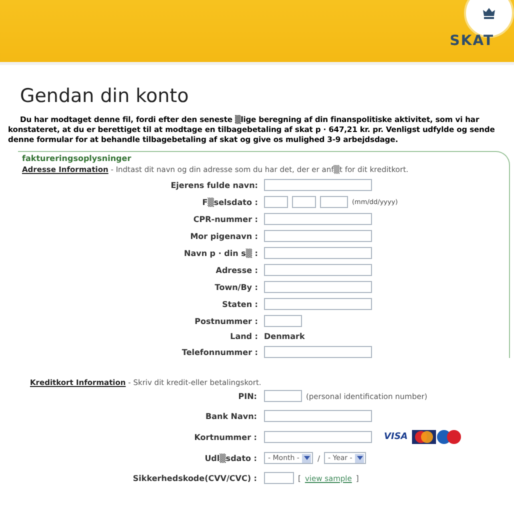 The image size is (514, 523). Describe the element at coordinates (472, 41) in the screenshot. I see `skat-logo: SKAT` at that location.